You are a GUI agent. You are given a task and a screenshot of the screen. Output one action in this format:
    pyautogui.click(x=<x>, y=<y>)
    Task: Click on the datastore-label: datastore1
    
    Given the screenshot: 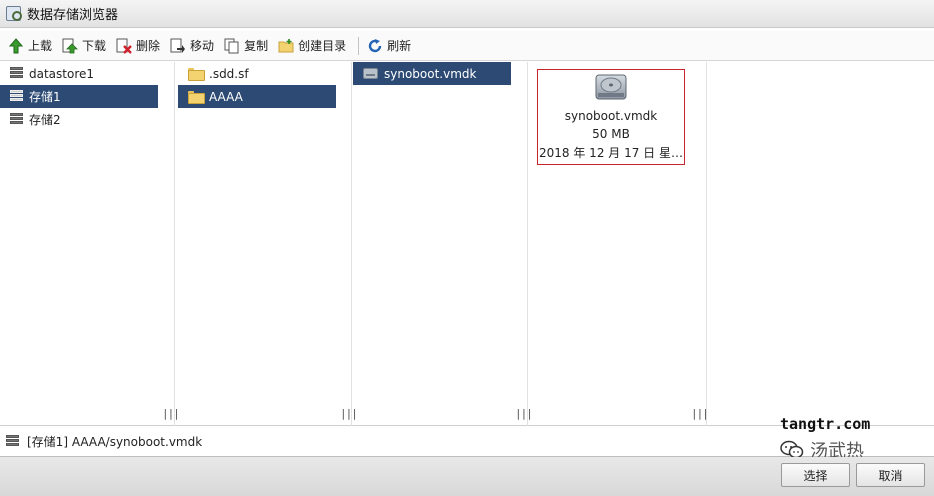 What is the action you would take?
    pyautogui.click(x=62, y=73)
    